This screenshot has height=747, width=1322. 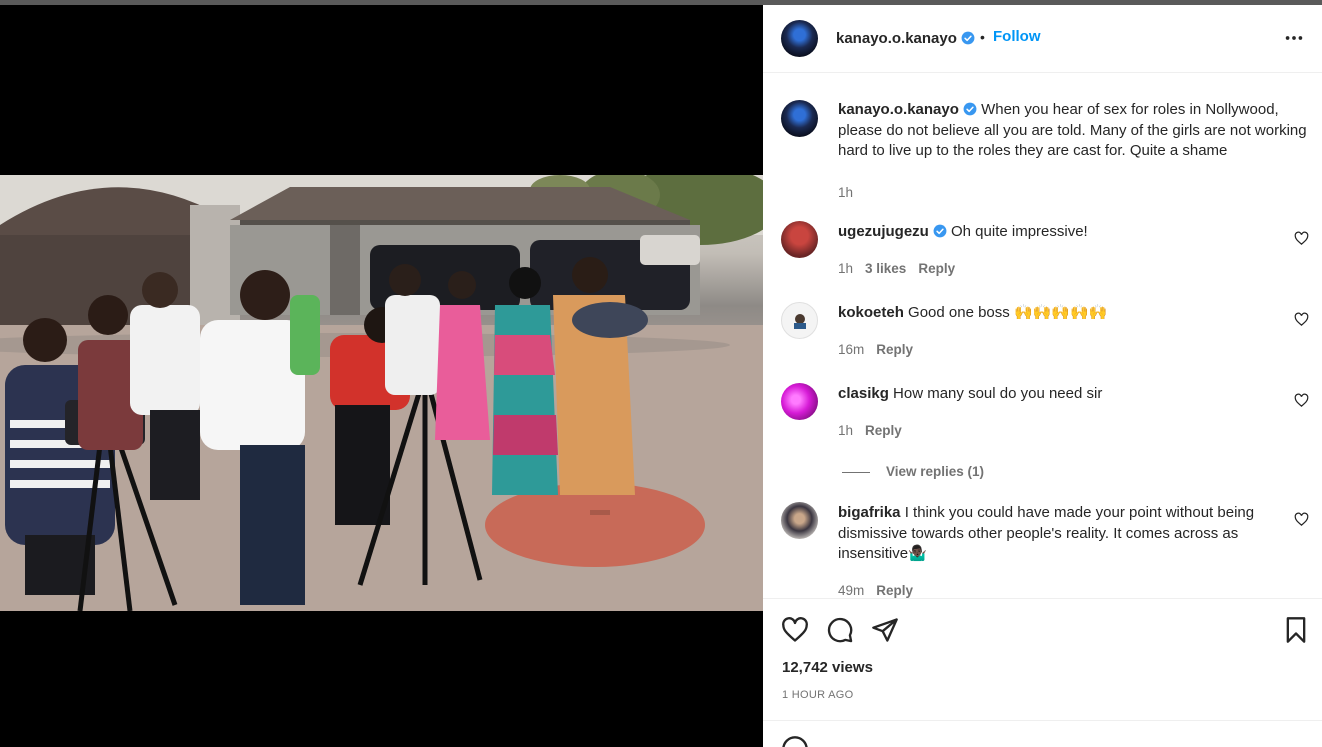 What do you see at coordinates (840, 630) in the screenshot?
I see `comment-icon` at bounding box center [840, 630].